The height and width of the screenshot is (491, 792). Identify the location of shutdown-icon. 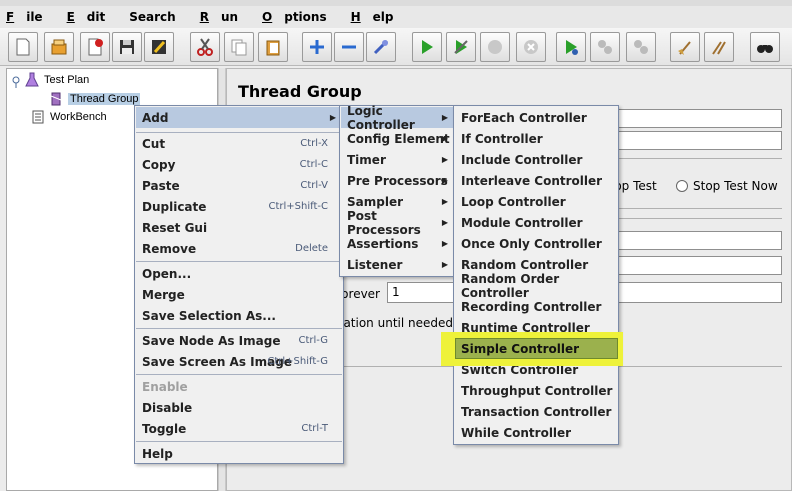
(531, 47).